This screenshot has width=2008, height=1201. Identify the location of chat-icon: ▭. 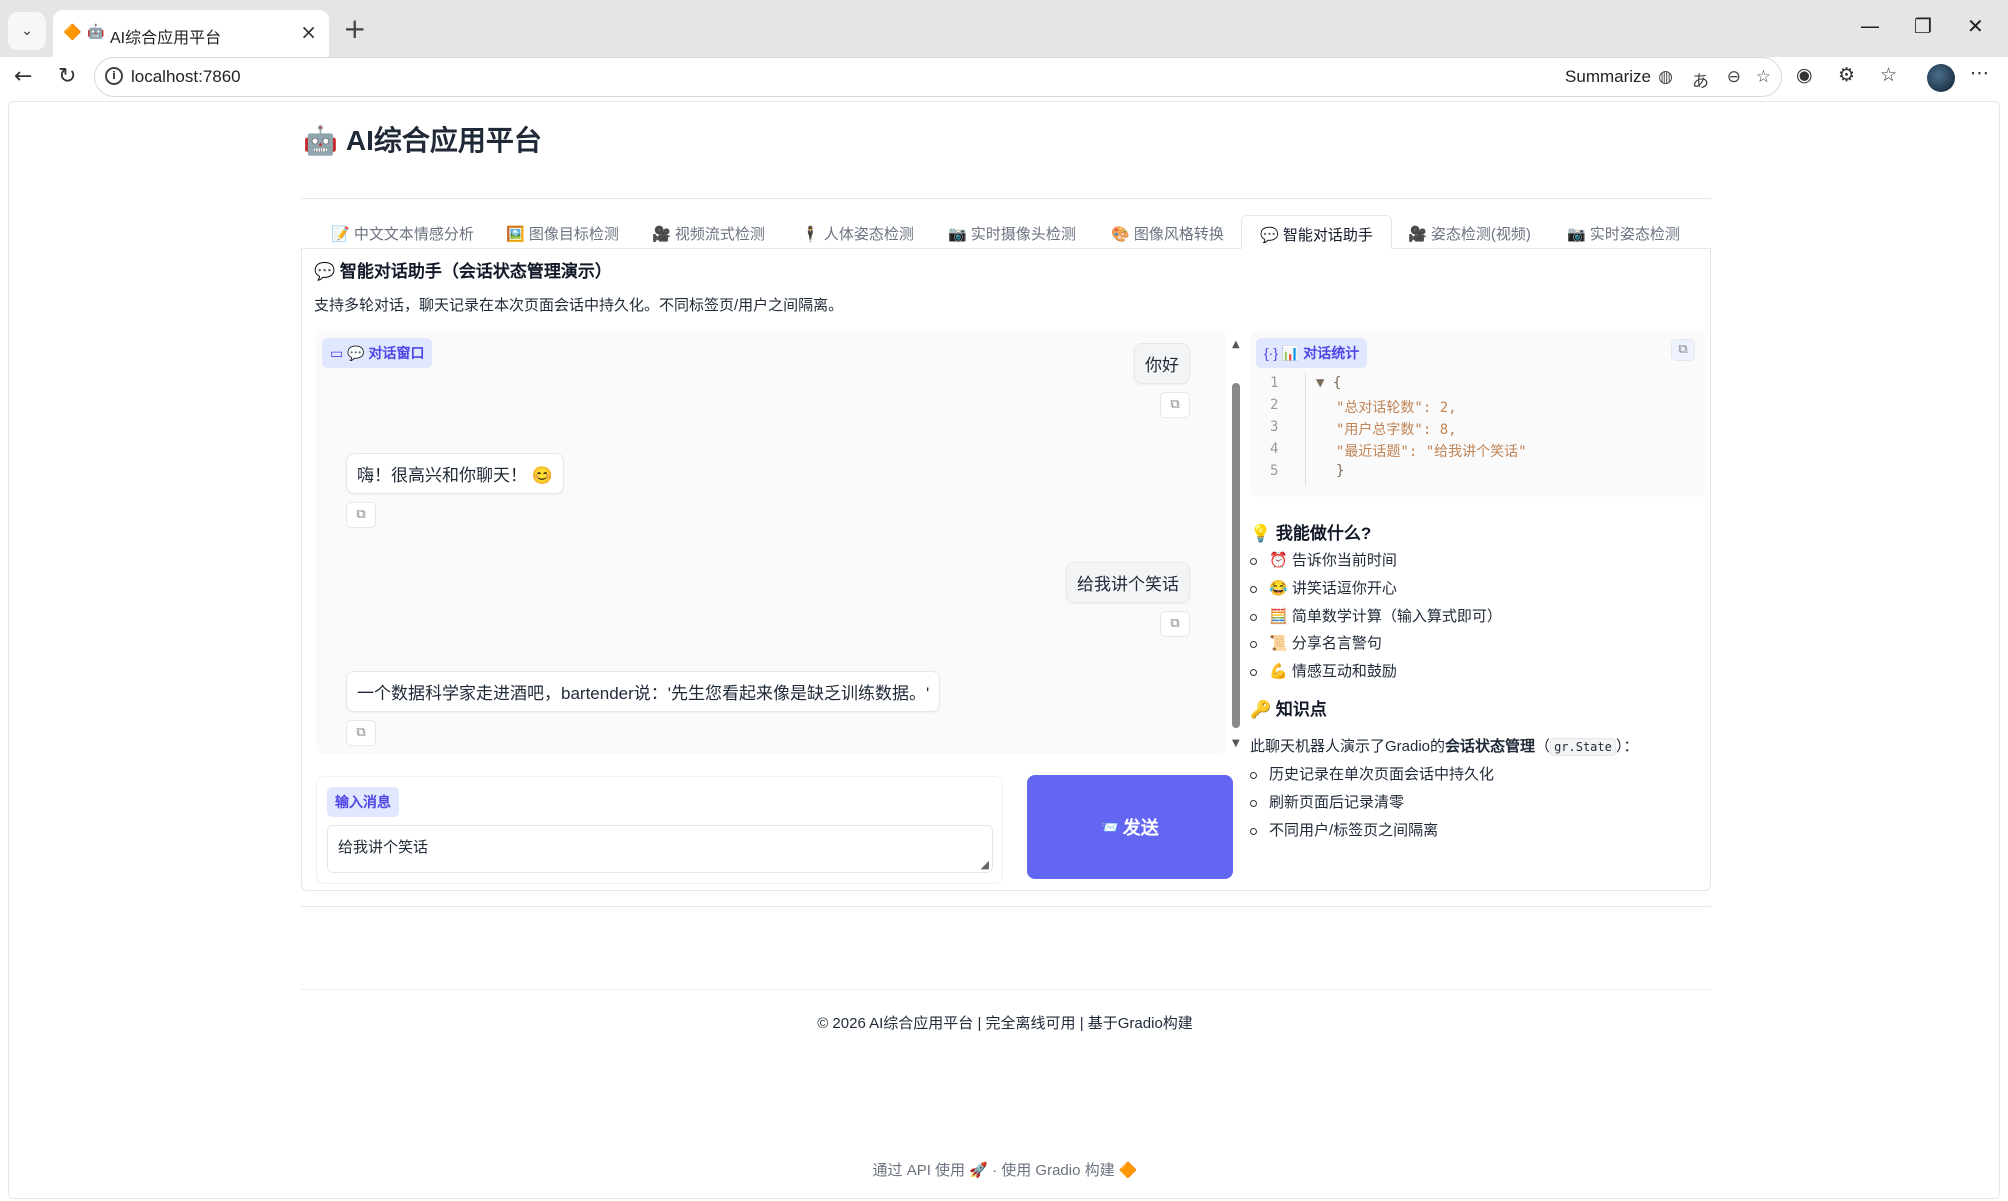
(337, 353).